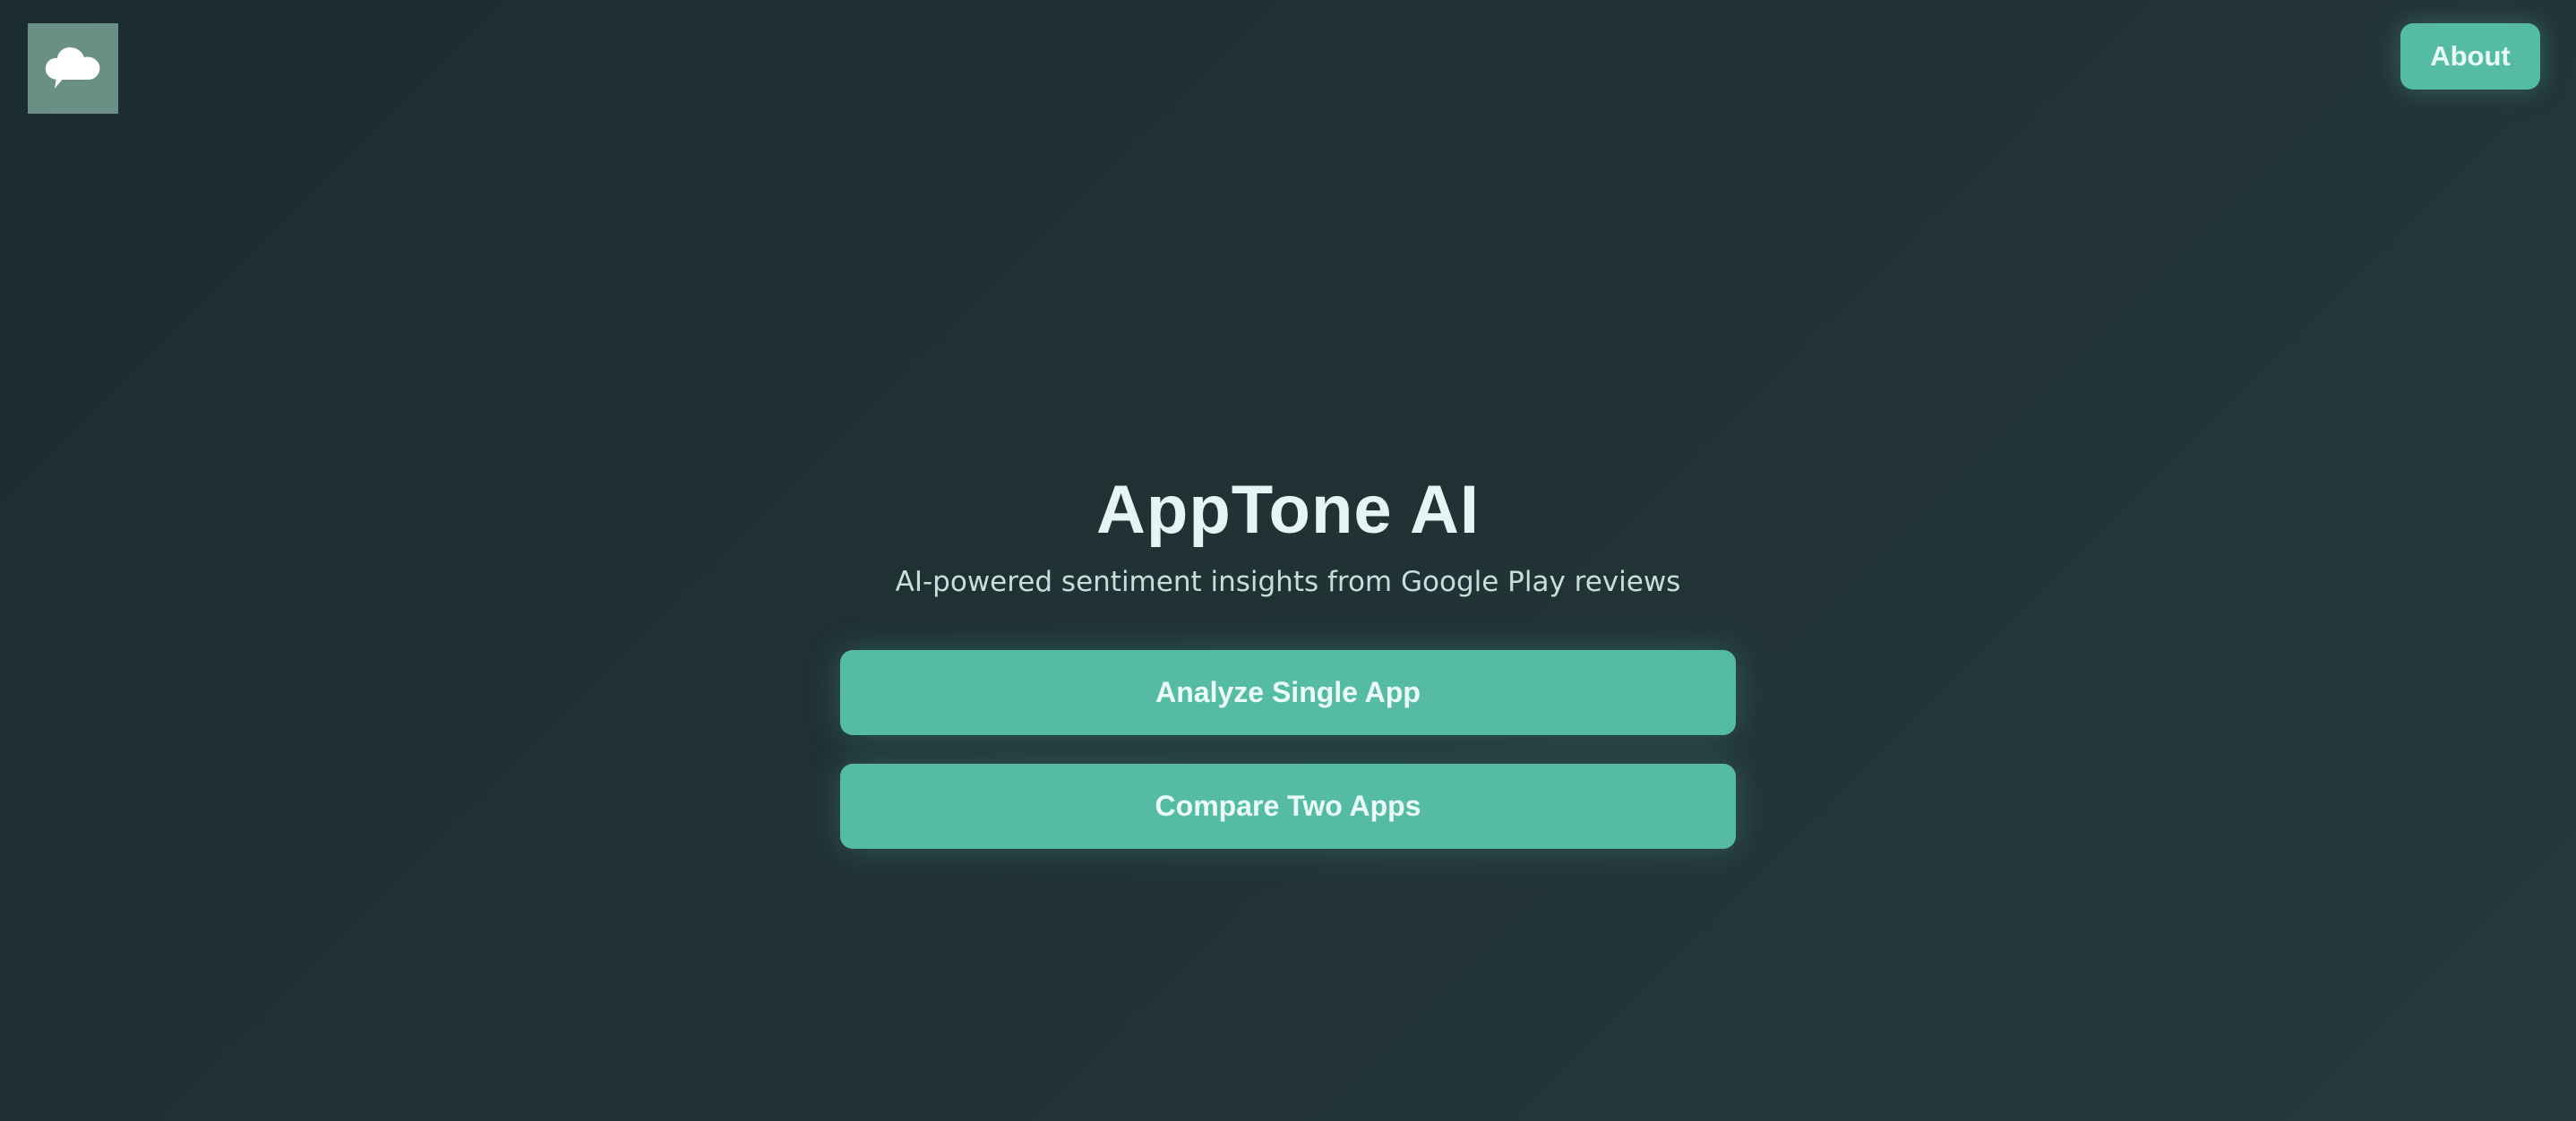  I want to click on about-button: About, so click(2470, 56).